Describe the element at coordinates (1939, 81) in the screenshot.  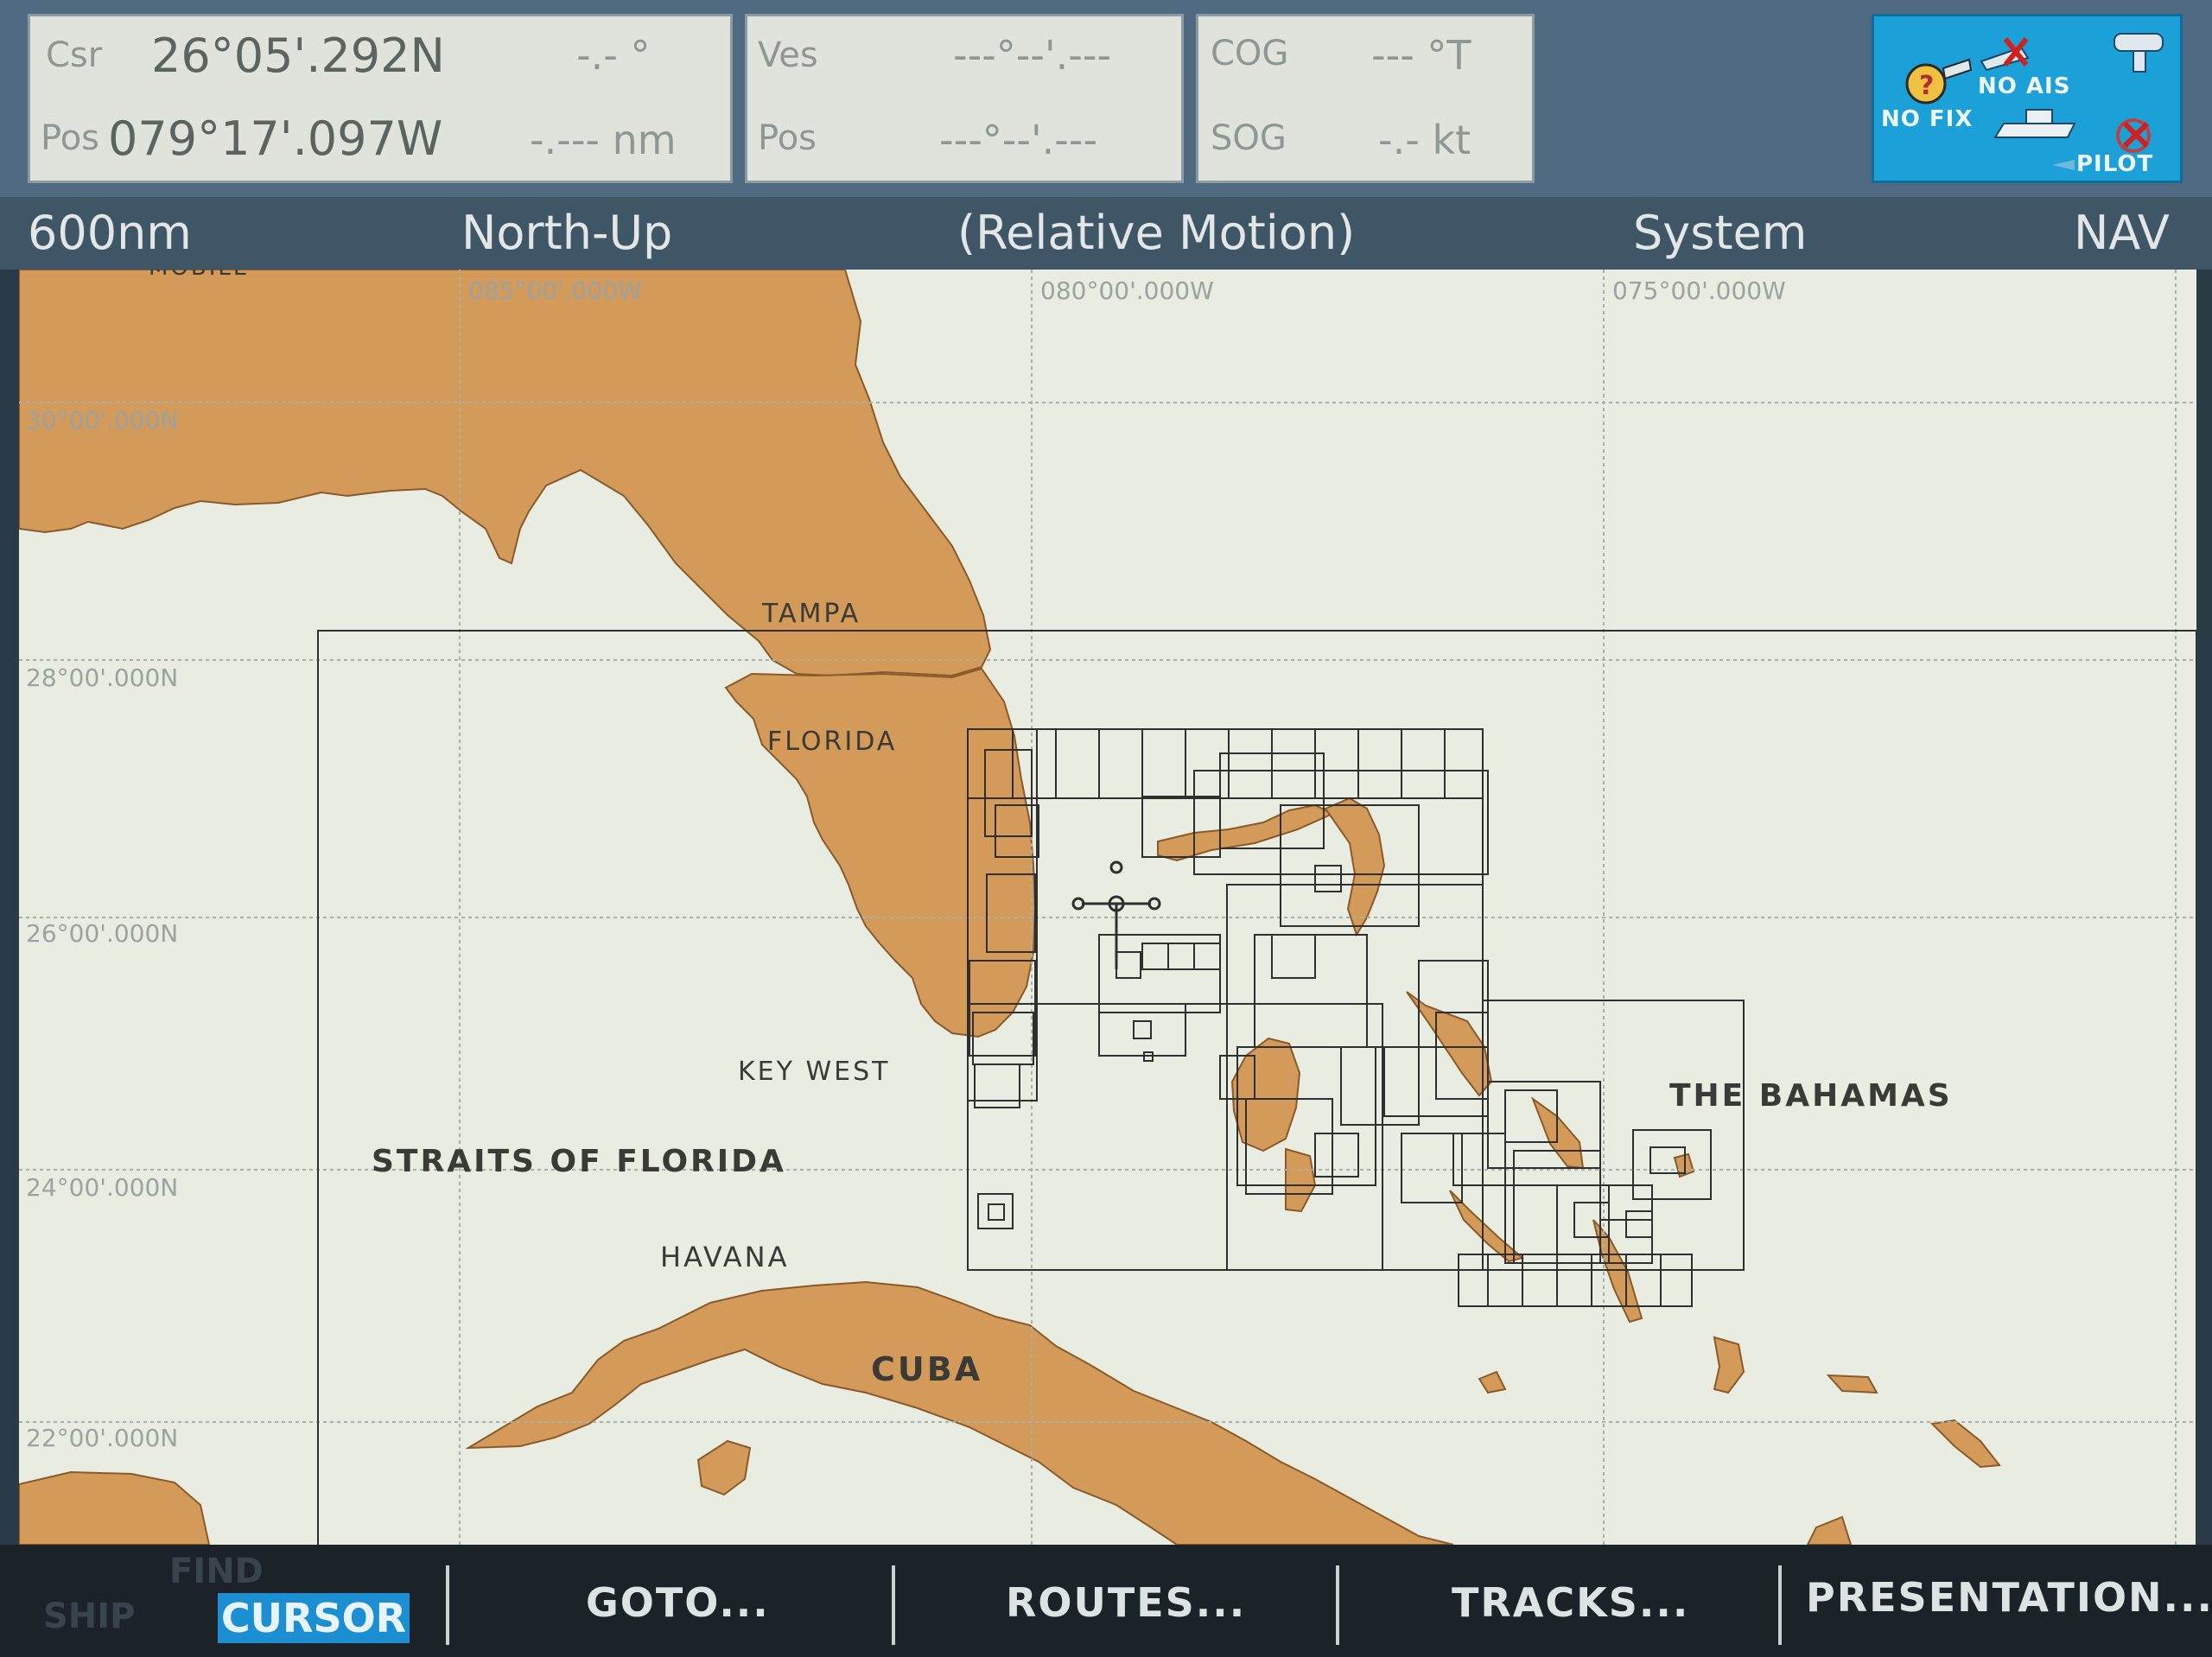
I see `no-fix-icon: ?` at that location.